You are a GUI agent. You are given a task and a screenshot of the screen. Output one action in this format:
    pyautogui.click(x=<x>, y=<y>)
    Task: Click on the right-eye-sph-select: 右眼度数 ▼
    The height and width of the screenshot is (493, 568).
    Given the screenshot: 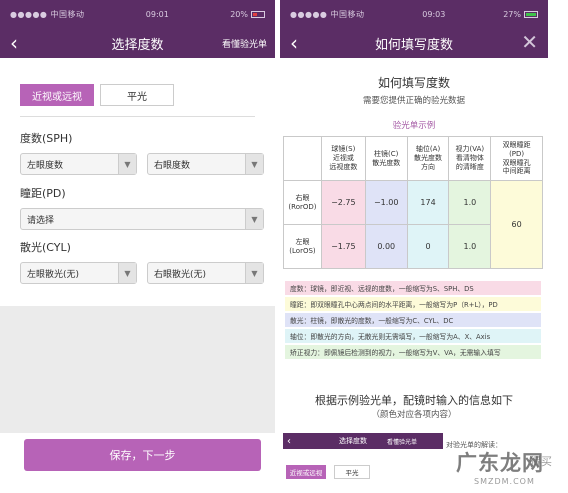 What is the action you would take?
    pyautogui.click(x=205, y=164)
    